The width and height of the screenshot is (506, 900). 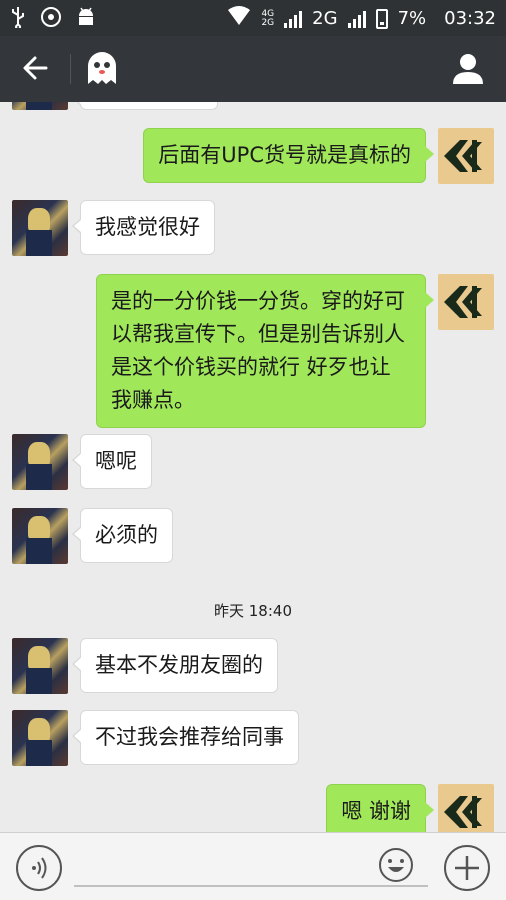 What do you see at coordinates (325, 18) in the screenshot?
I see `network-type: 2G` at bounding box center [325, 18].